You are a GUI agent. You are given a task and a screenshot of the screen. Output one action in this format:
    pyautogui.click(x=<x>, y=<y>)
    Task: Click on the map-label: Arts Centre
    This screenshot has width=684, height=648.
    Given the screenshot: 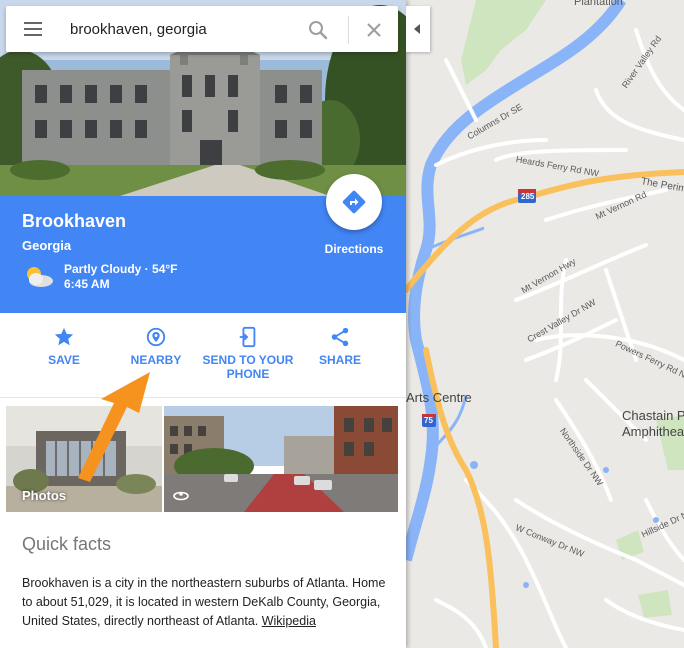 What is the action you would take?
    pyautogui.click(x=439, y=397)
    